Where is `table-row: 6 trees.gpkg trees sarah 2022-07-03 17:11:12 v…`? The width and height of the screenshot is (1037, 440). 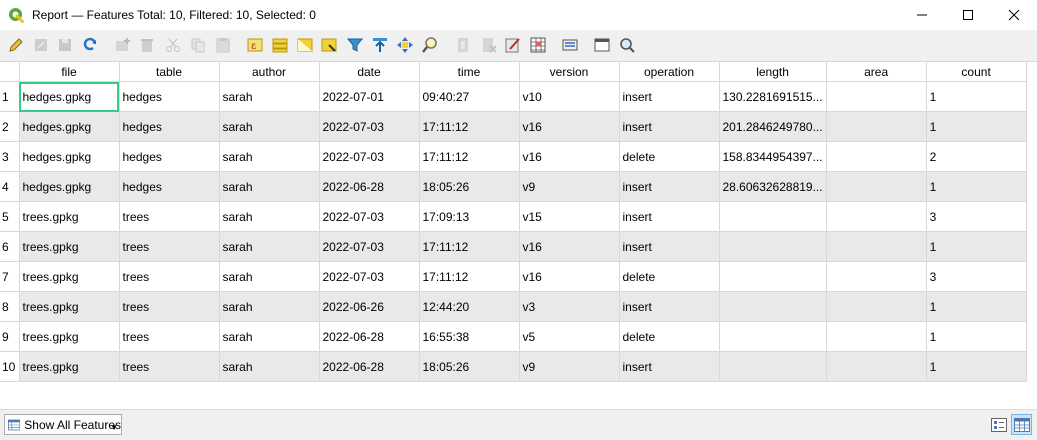 table-row: 6 trees.gpkg trees sarah 2022-07-03 17:11:12 v… is located at coordinates (513, 246).